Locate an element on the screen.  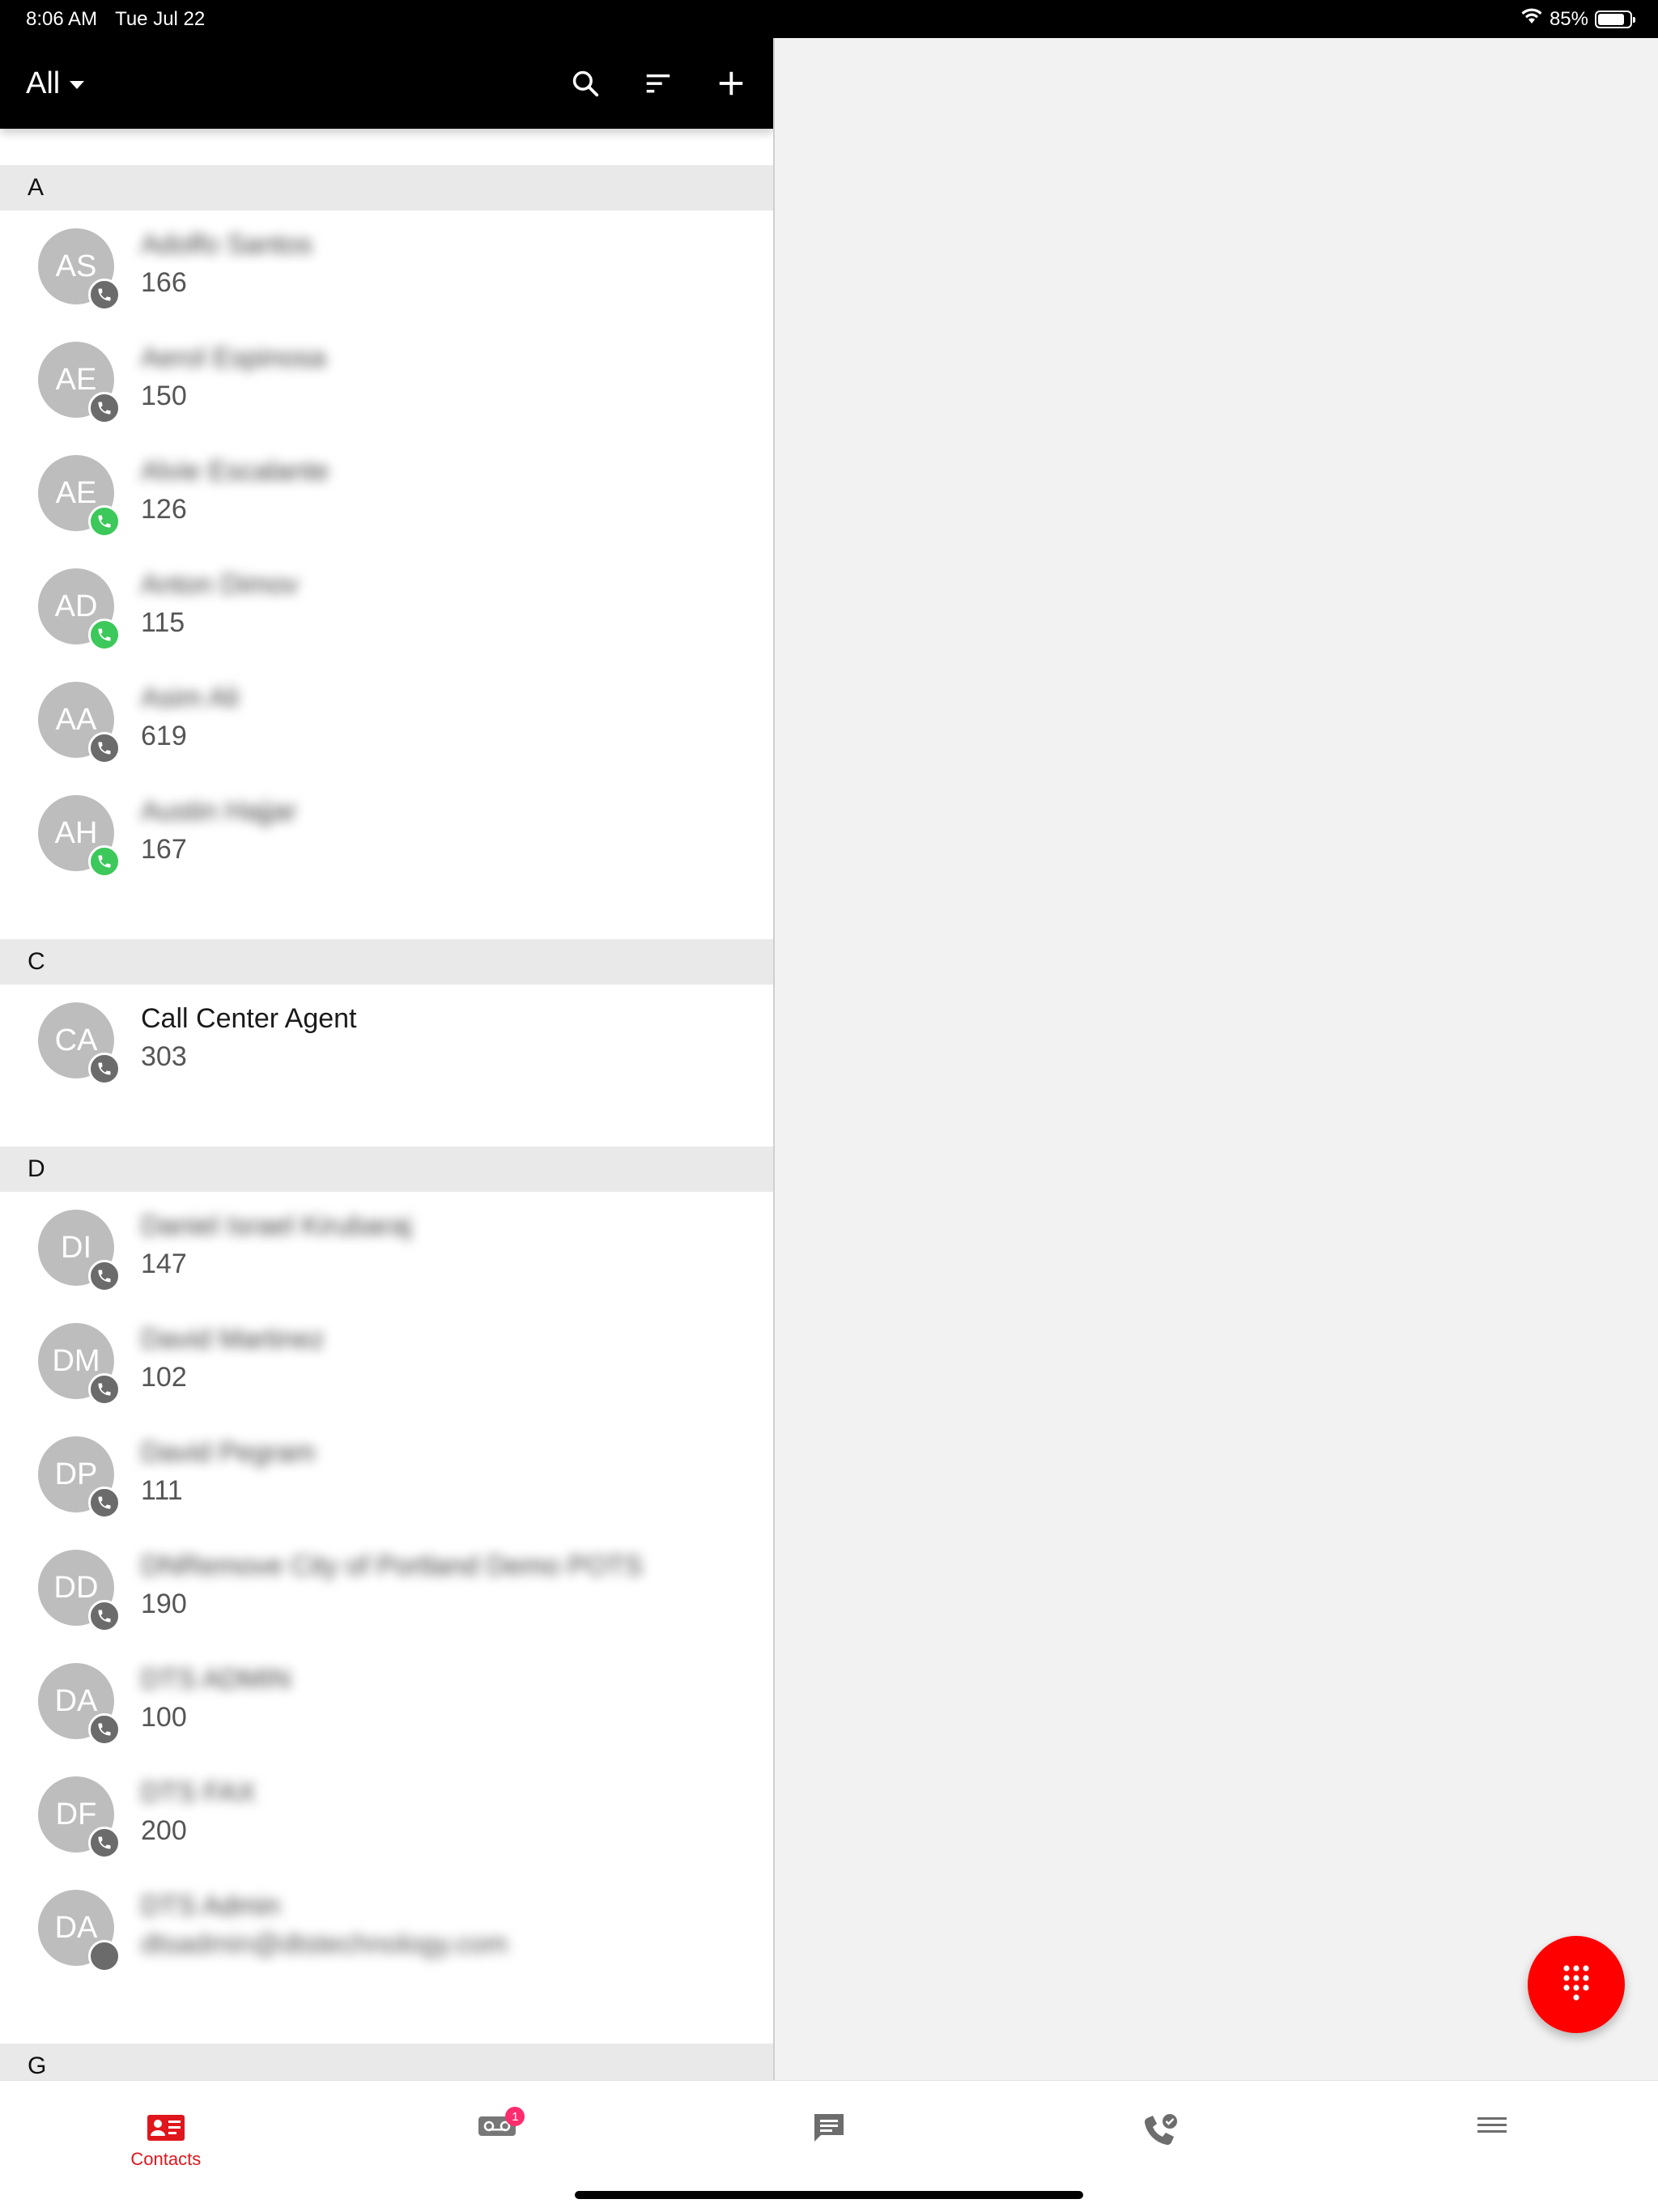
contact-name: DTS Admin is located at coordinates (210, 1906).